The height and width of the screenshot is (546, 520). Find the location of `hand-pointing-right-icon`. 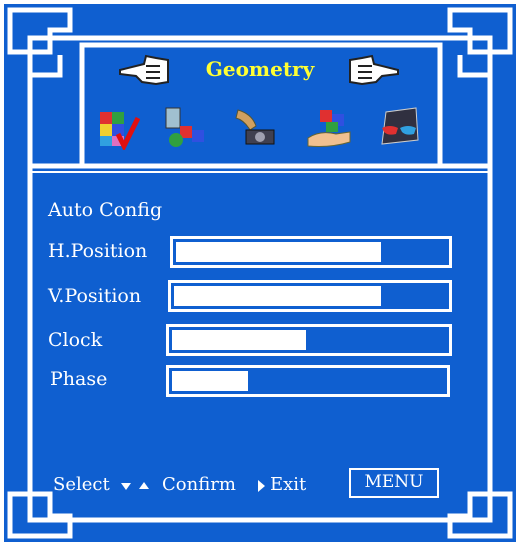

hand-pointing-right-icon is located at coordinates (374, 70).